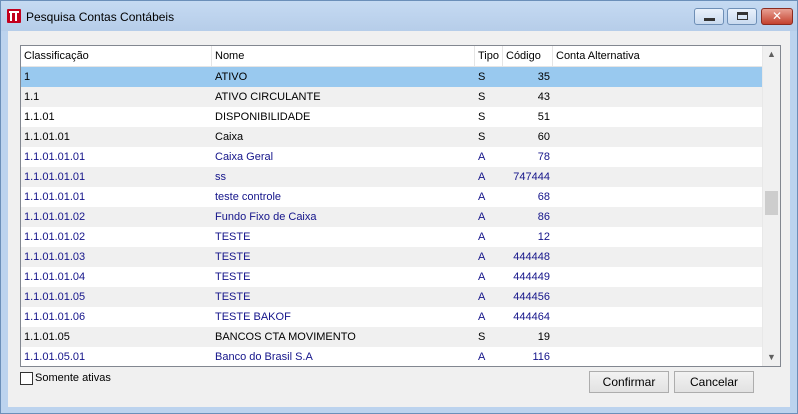  What do you see at coordinates (229, 137) in the screenshot?
I see `cell-nome: Caixa` at bounding box center [229, 137].